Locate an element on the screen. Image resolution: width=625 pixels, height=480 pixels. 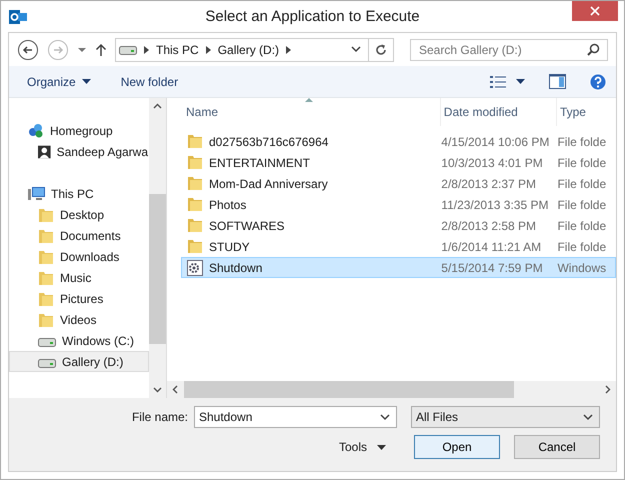
sidebar-item: Windows (C:) is located at coordinates (79, 340).